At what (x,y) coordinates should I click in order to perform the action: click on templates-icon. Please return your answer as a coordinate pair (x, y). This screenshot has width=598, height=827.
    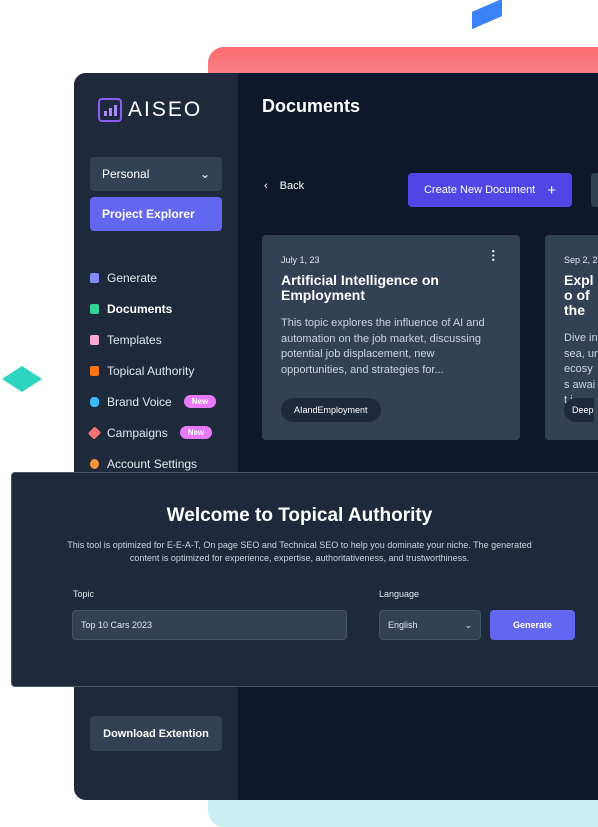
    Looking at the image, I should click on (94, 339).